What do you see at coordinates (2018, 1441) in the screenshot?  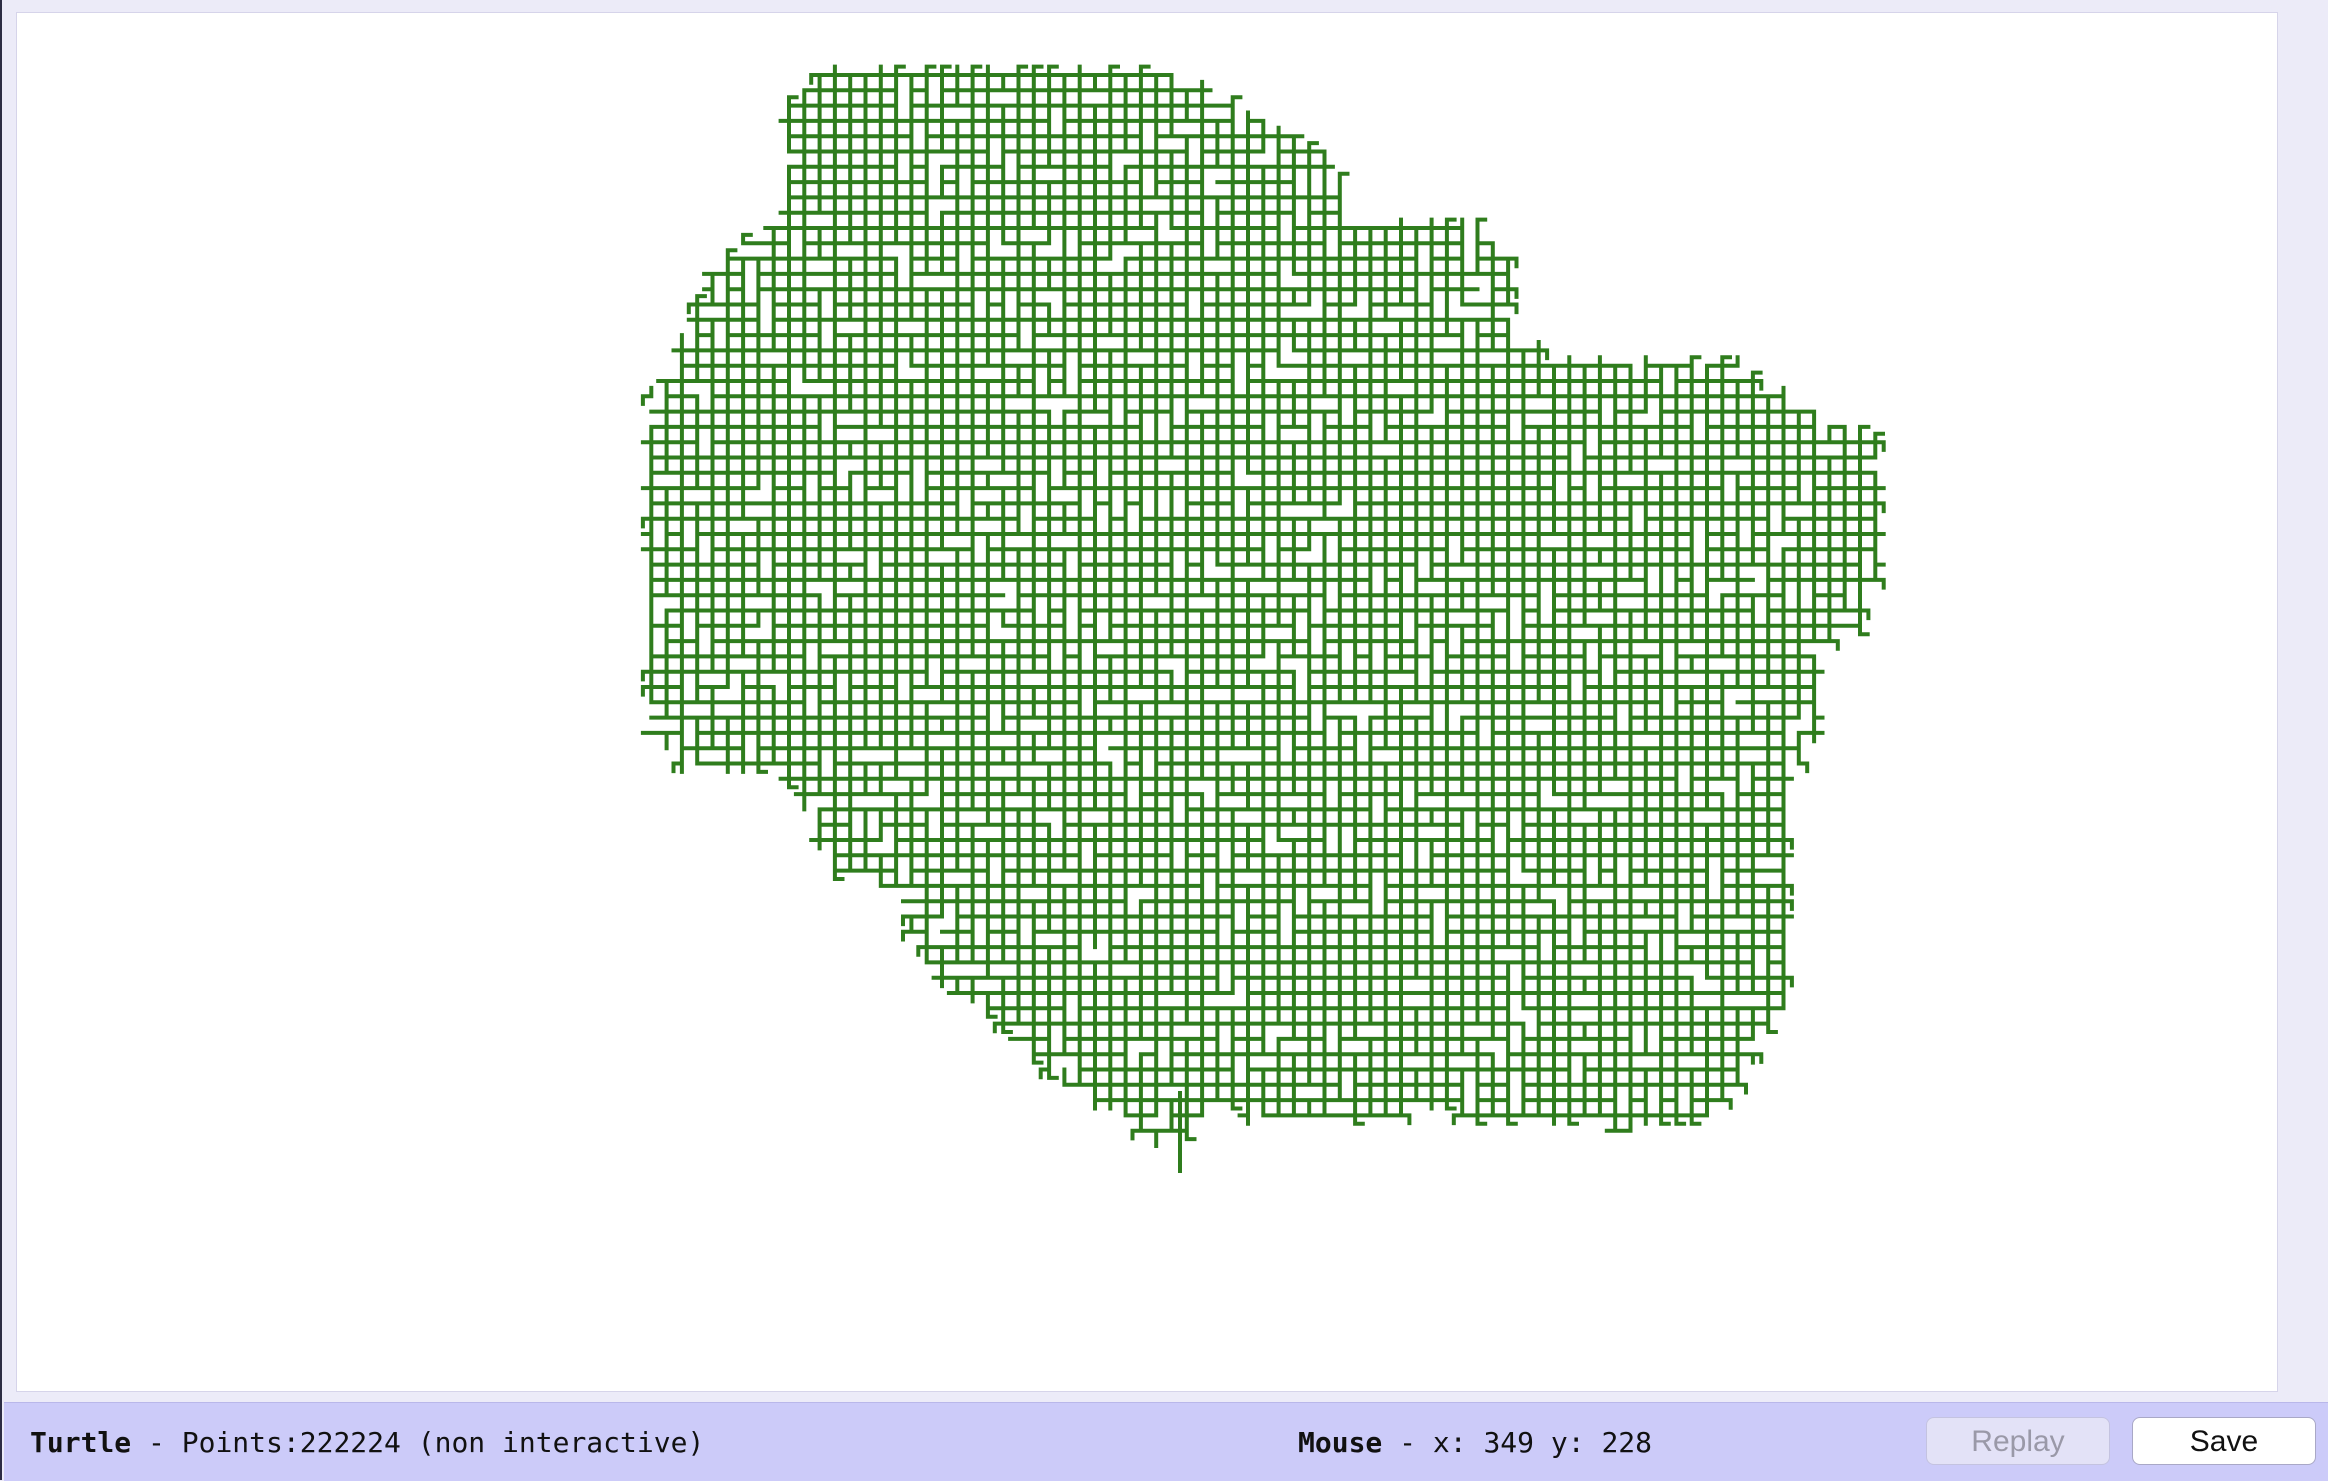 I see `replay-button: Replay` at bounding box center [2018, 1441].